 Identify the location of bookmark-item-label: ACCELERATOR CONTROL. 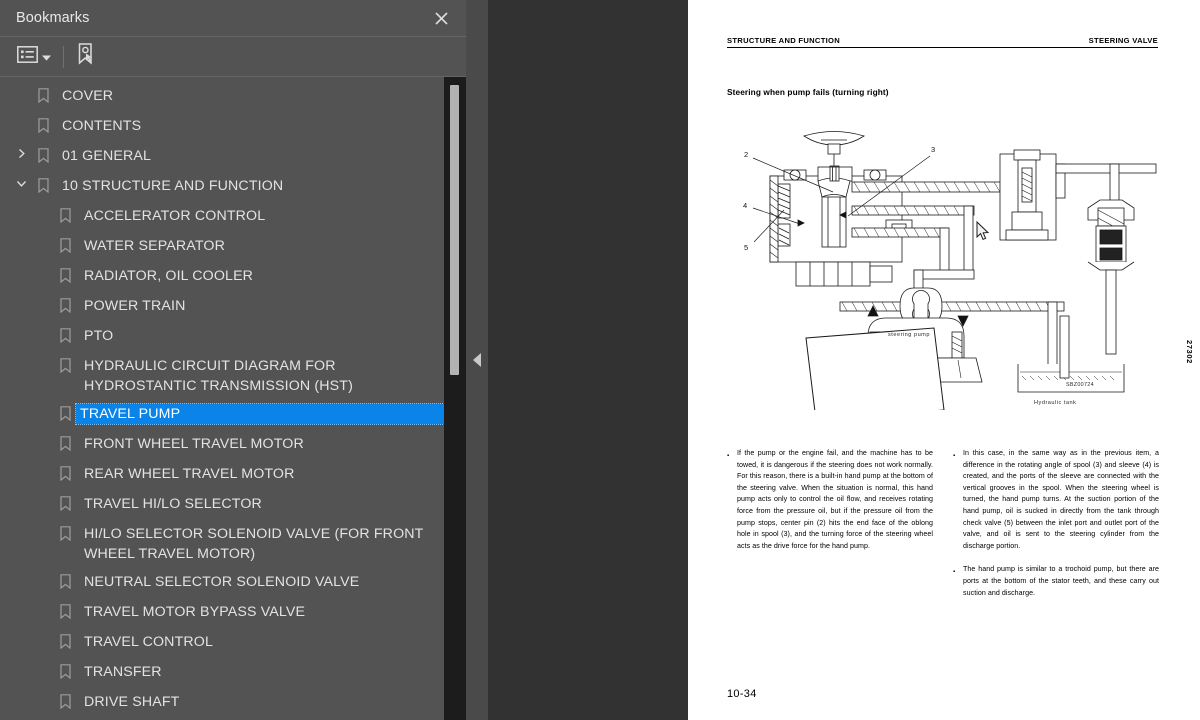
(175, 216).